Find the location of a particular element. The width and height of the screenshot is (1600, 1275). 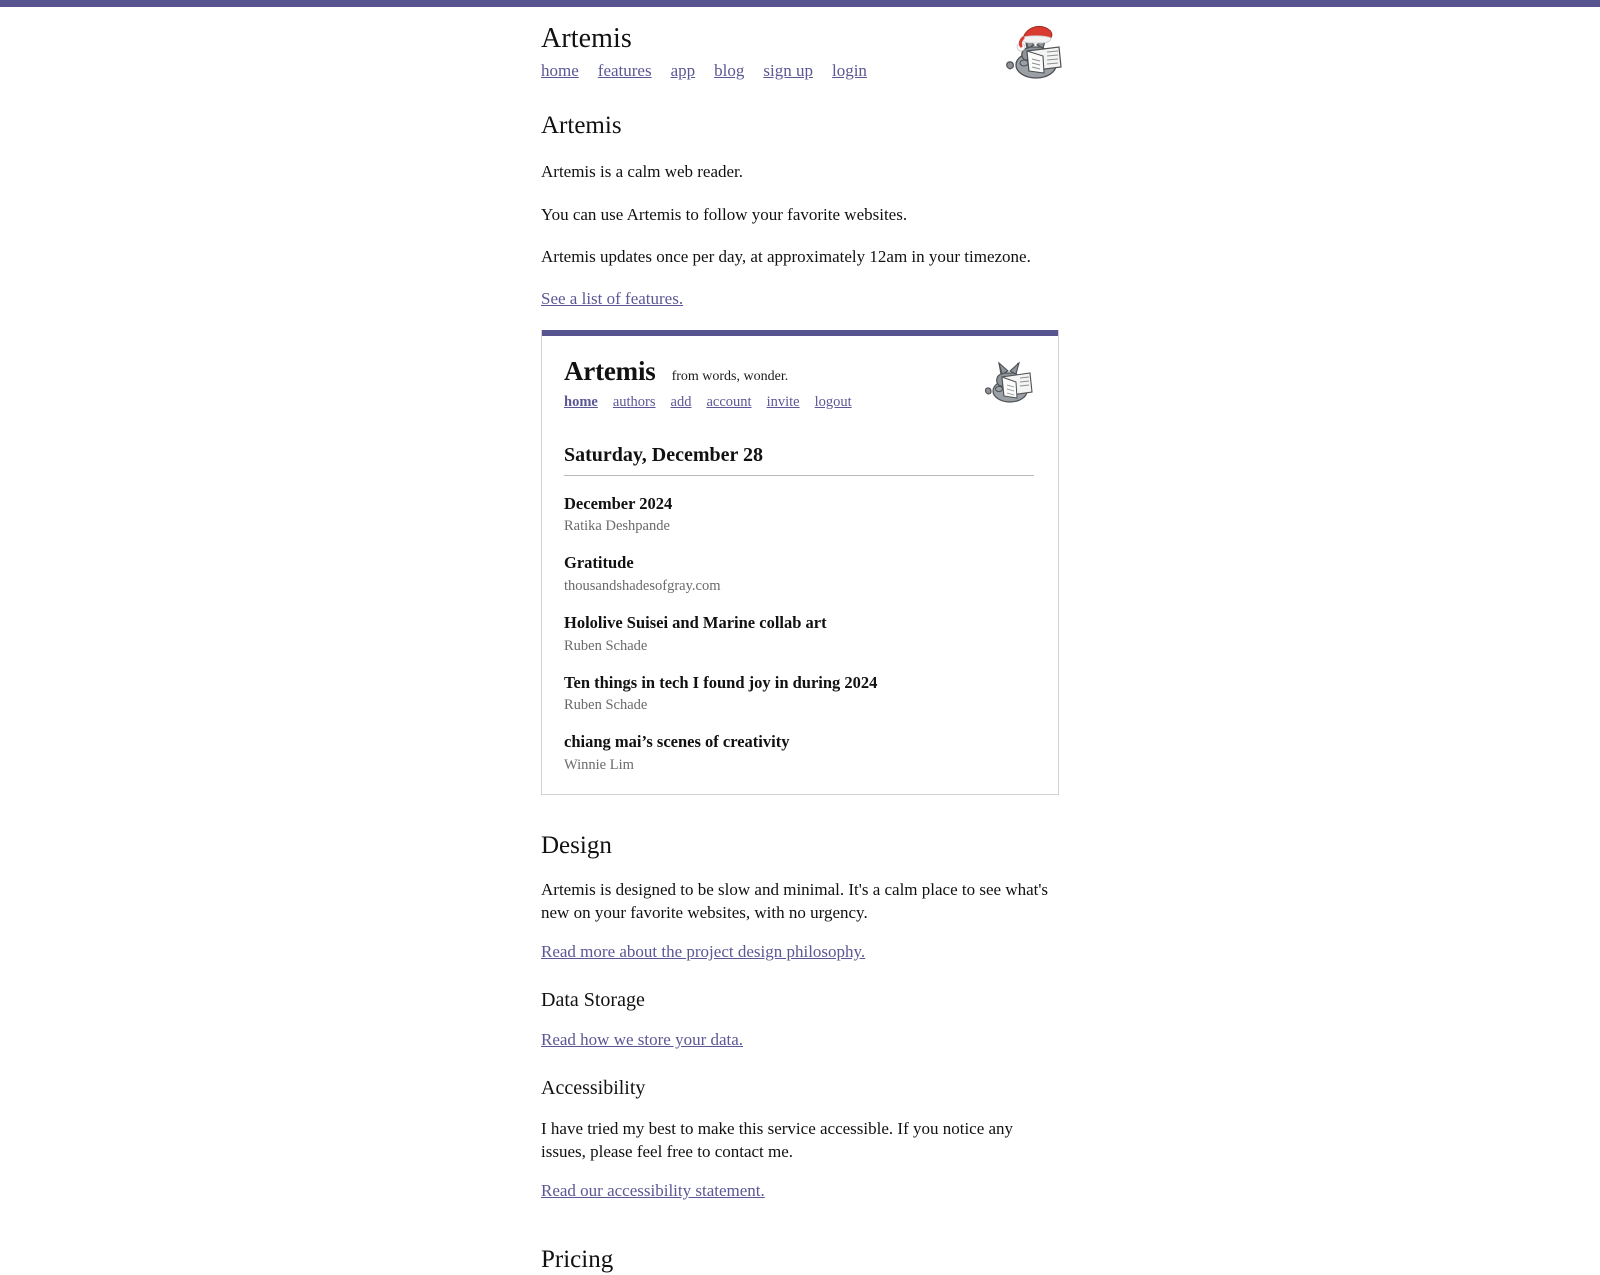

features-link-line: See a list of features. is located at coordinates (800, 299).